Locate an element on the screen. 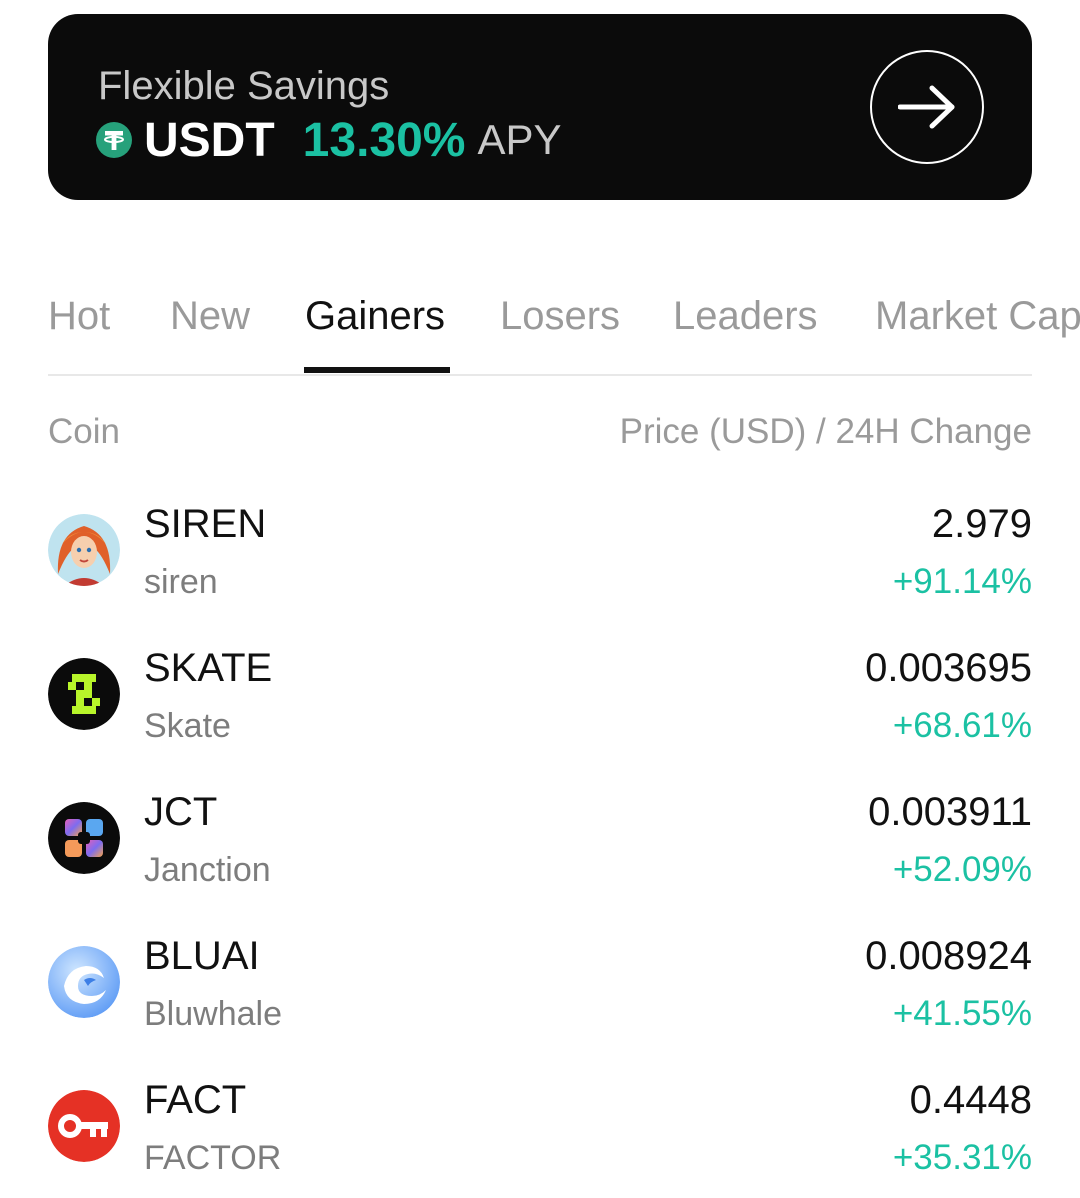 This screenshot has height=1198, width=1080. list-item: FACT FACTOR 0.4448 +35.31% is located at coordinates (540, 1126).